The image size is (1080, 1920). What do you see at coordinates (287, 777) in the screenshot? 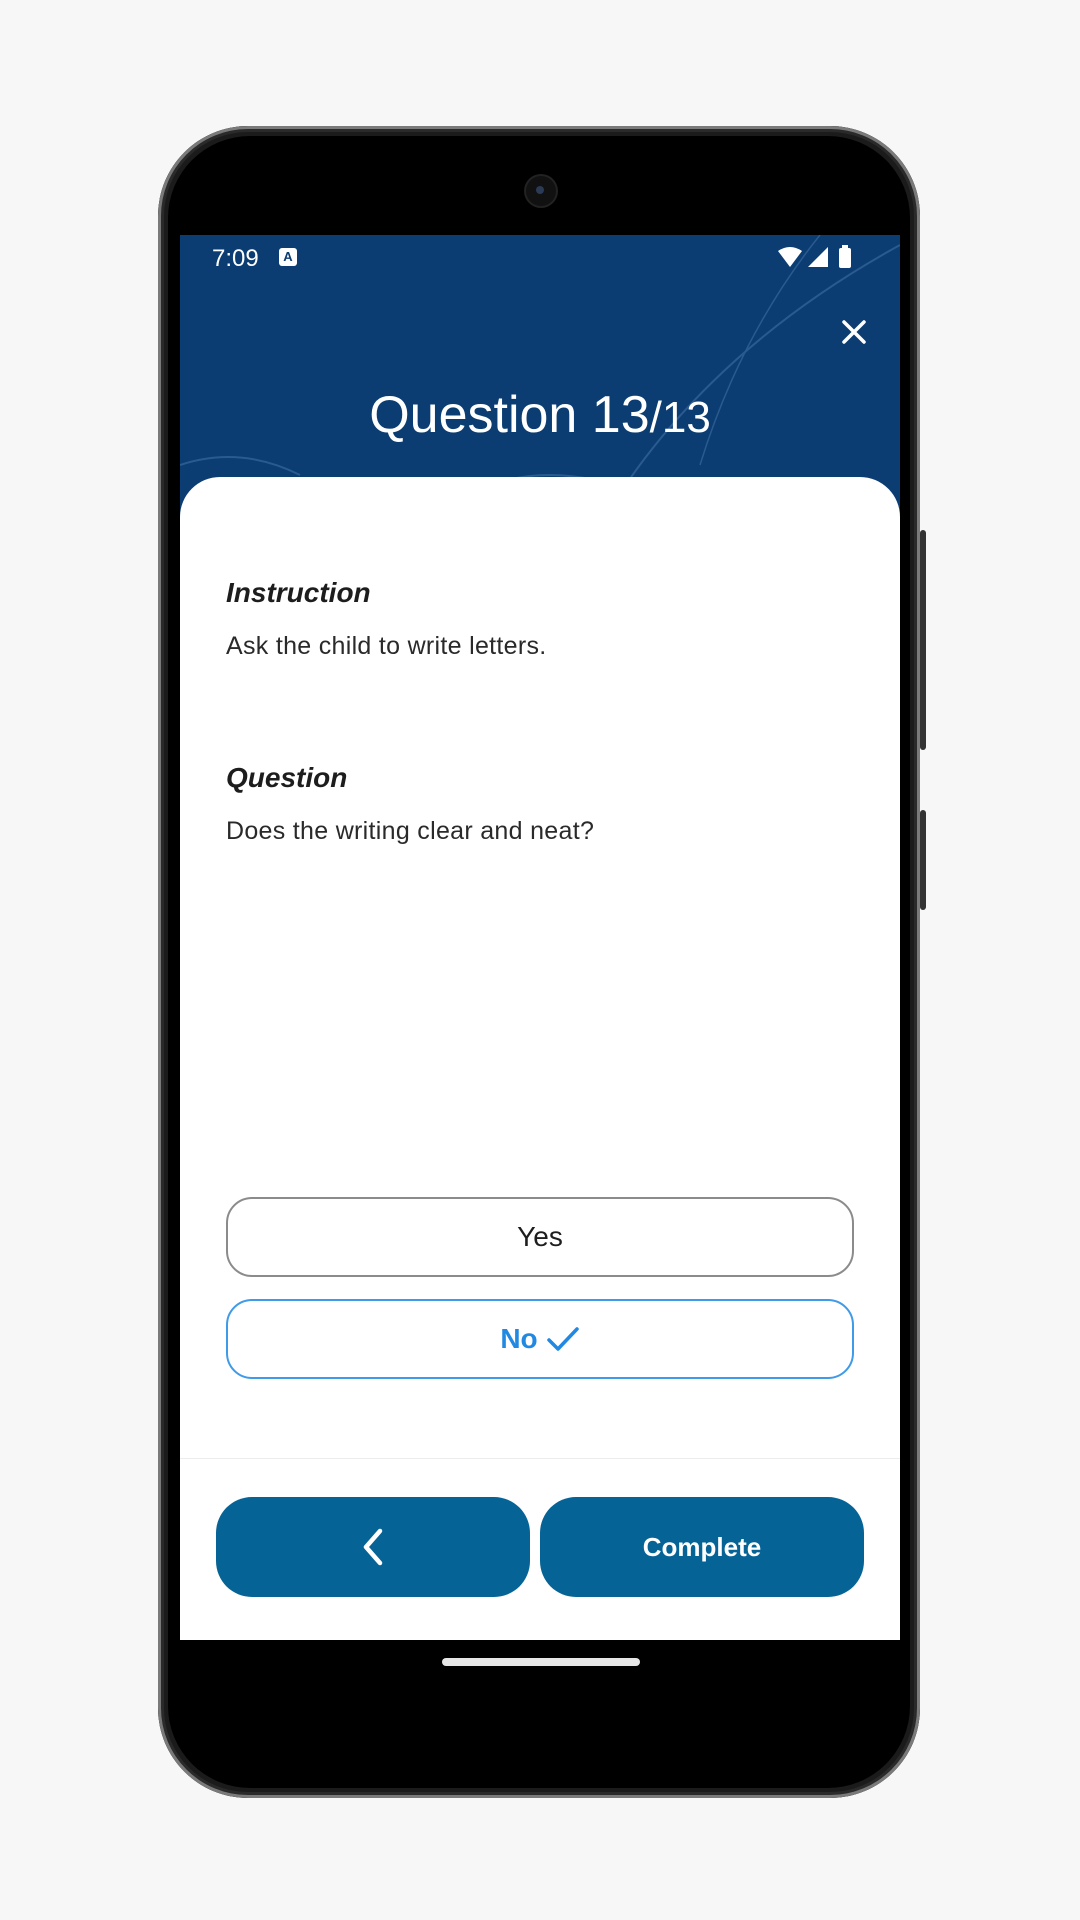
I see `question-heading: Question` at bounding box center [287, 777].